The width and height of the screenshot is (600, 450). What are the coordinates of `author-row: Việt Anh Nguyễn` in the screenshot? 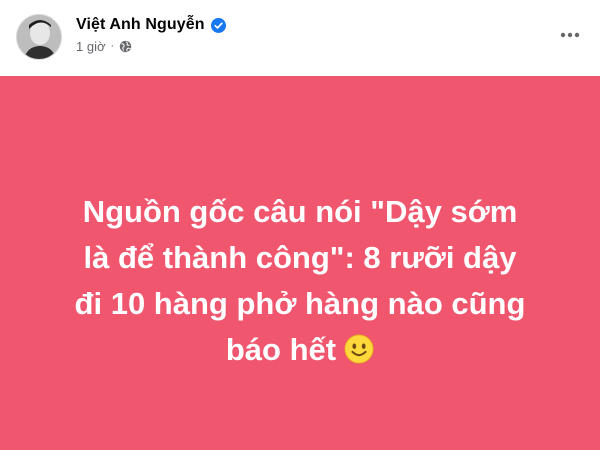 It's located at (151, 25).